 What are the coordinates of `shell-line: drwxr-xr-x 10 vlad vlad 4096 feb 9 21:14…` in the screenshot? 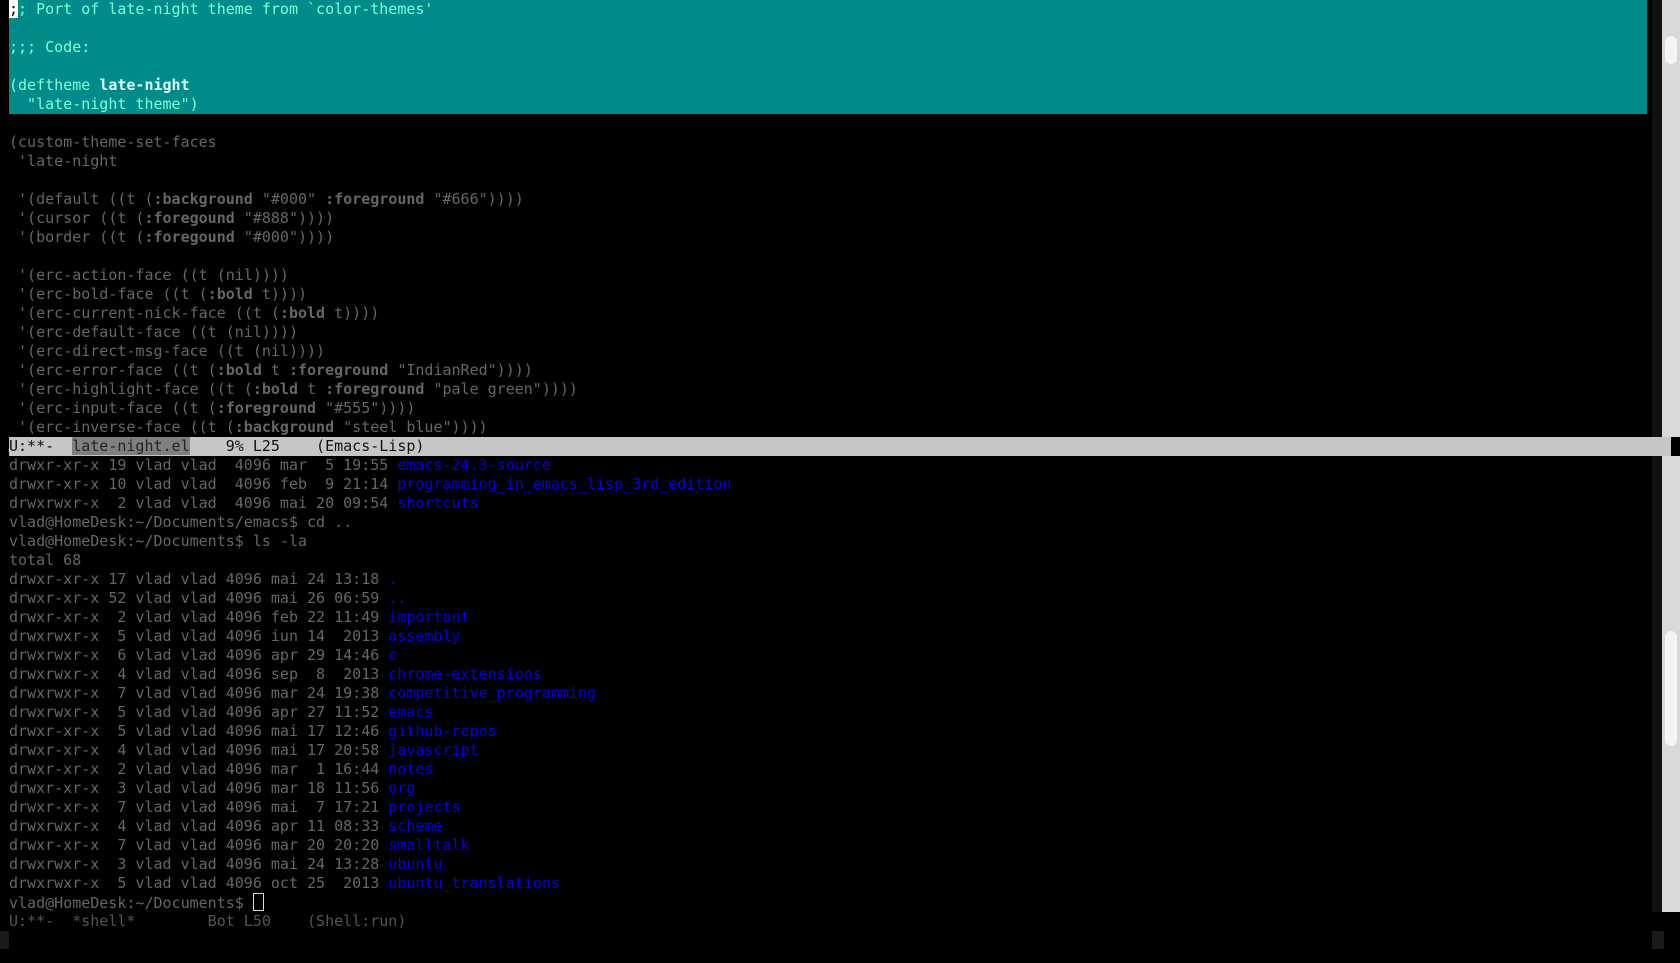 It's located at (370, 484).